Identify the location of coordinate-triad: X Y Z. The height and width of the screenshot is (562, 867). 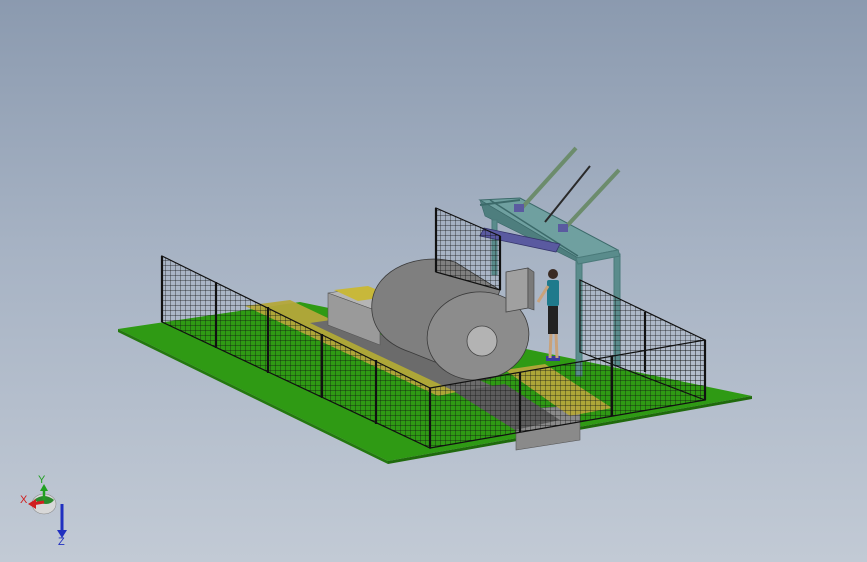
(44, 510).